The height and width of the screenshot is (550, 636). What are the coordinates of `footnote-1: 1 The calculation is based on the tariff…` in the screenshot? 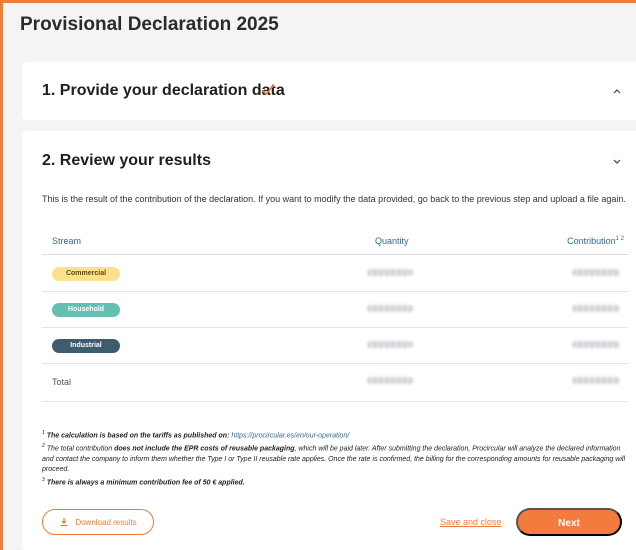 It's located at (196, 435).